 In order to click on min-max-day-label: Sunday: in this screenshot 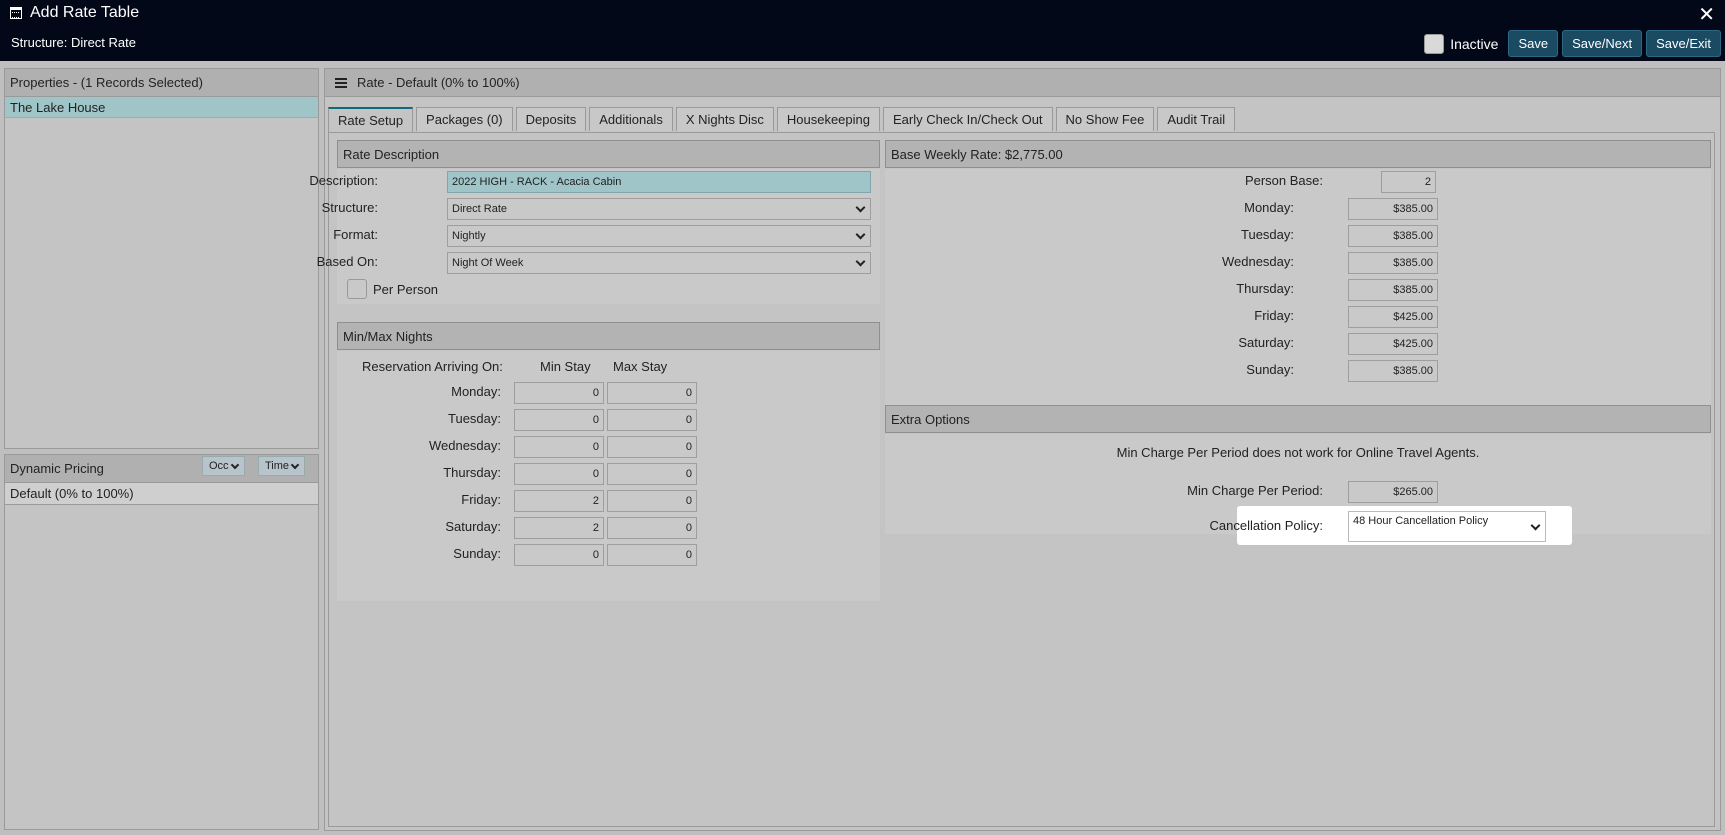, I will do `click(477, 553)`.